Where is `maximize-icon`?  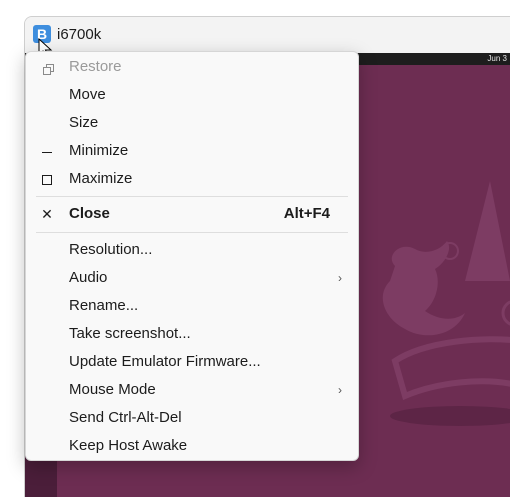 maximize-icon is located at coordinates (47, 179).